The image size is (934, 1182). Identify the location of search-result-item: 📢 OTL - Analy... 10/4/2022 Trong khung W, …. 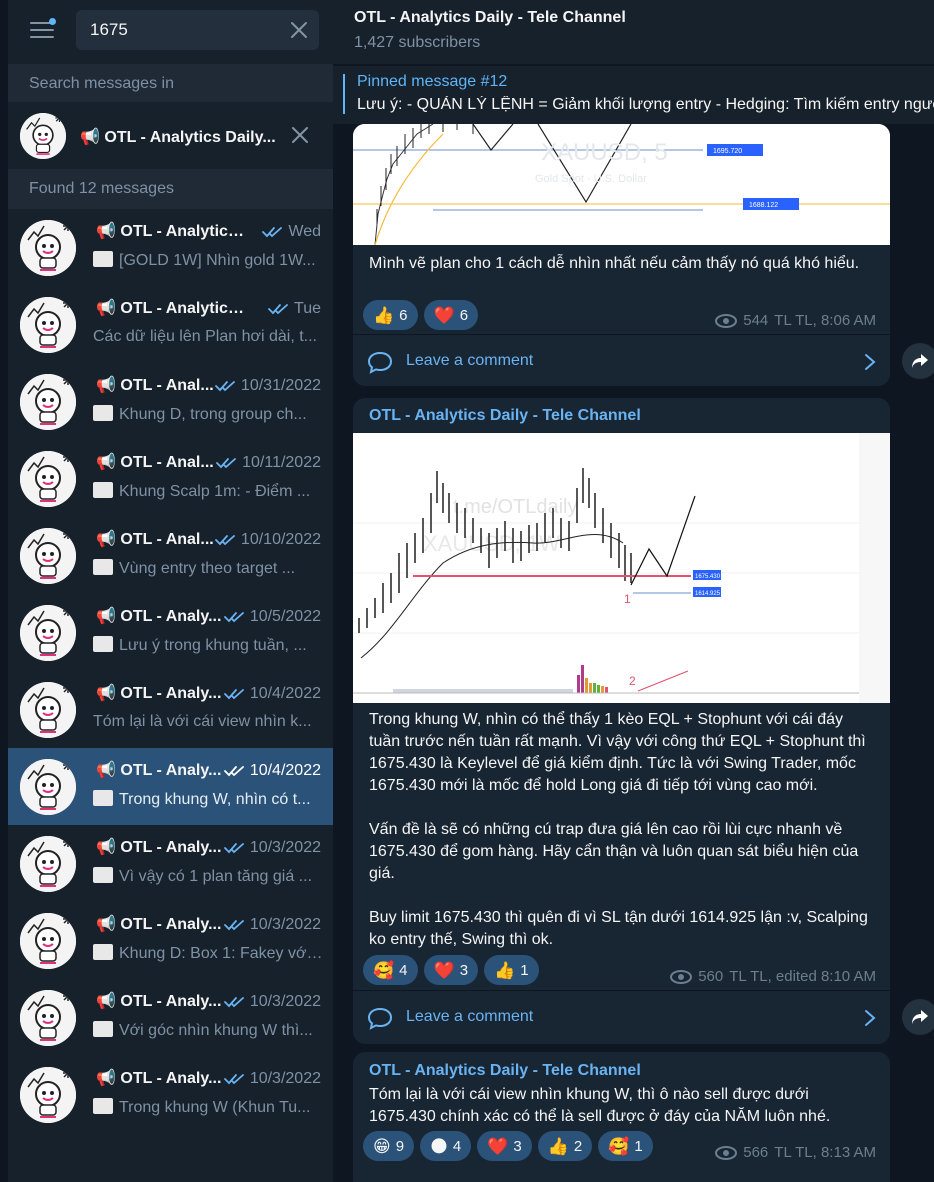
(170, 786).